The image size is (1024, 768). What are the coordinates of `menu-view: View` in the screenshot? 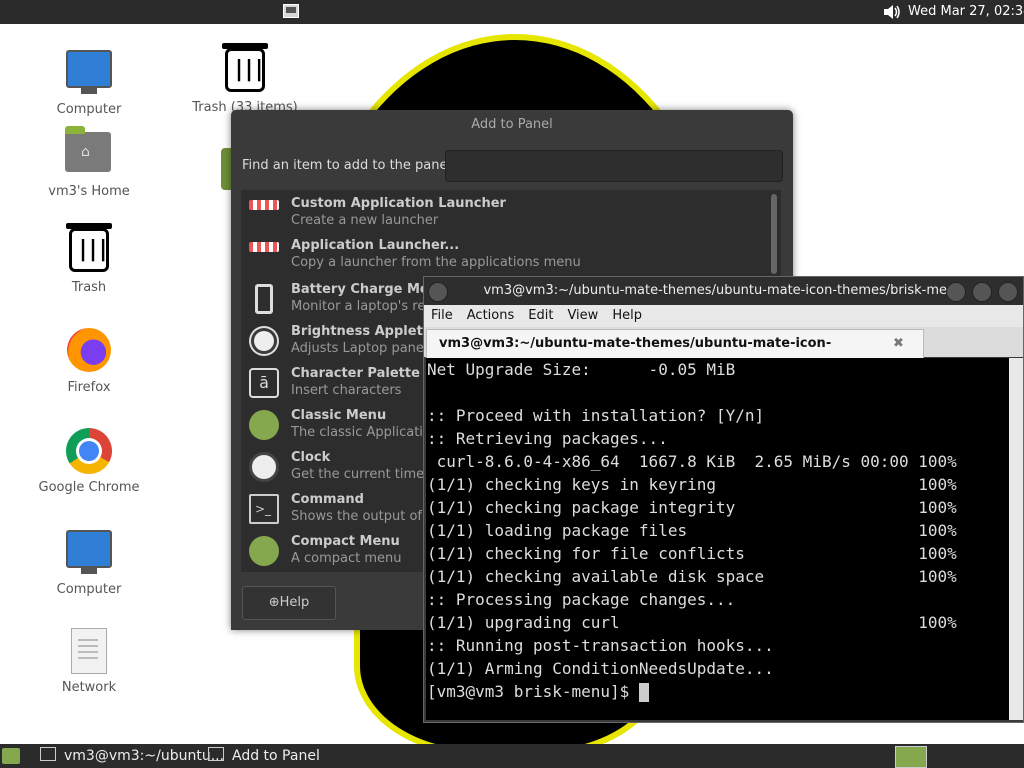 It's located at (582, 315).